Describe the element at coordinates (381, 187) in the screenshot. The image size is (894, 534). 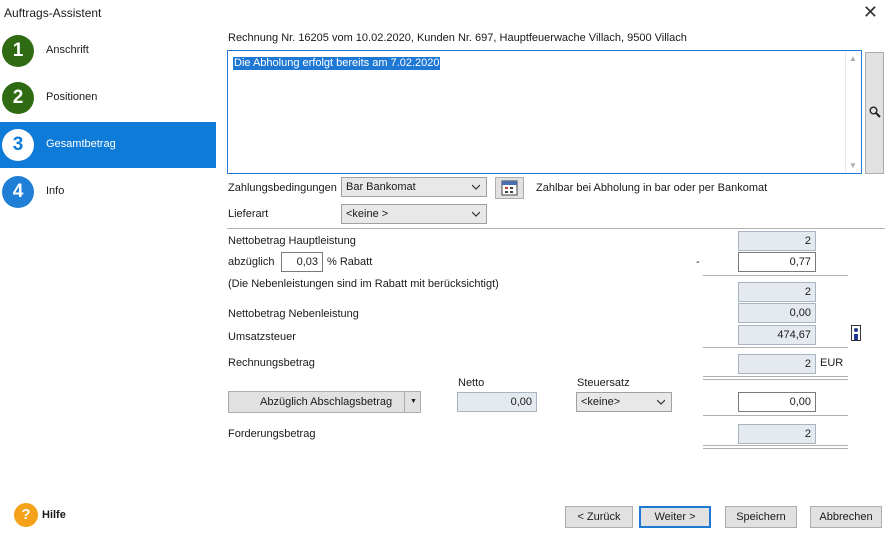
I see `zahlung-value: Bar Bankomat` at that location.